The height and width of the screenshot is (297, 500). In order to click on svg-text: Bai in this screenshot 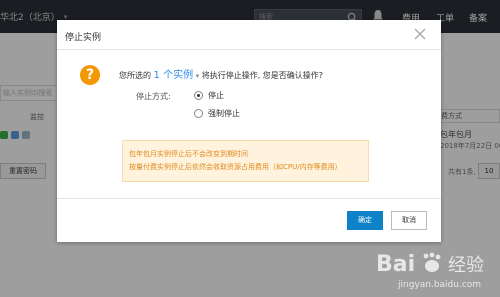, I will do `click(395, 264)`.